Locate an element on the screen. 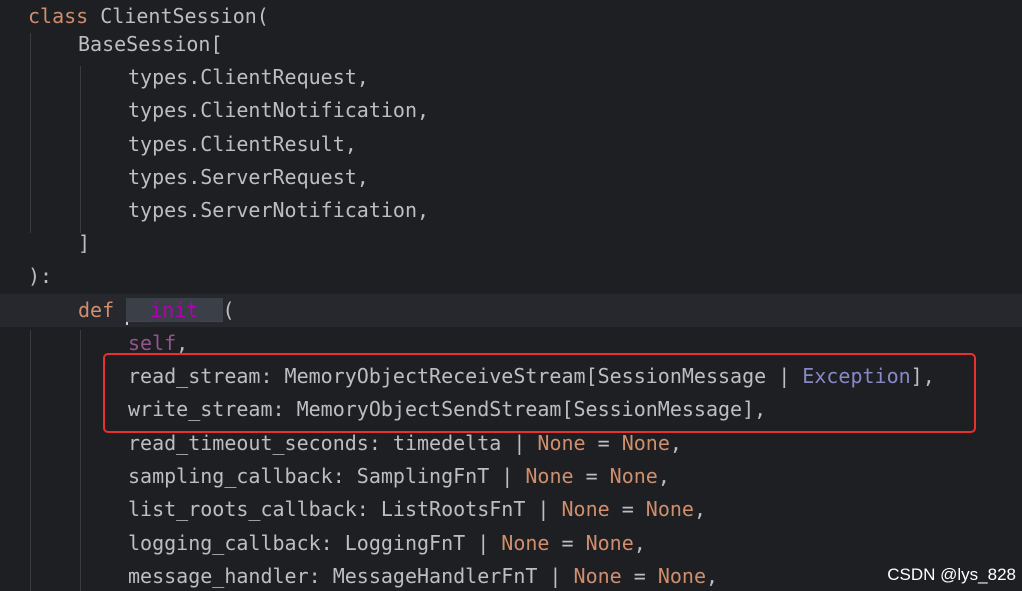 The width and height of the screenshot is (1022, 591). keyword-class: class is located at coordinates (58, 16).